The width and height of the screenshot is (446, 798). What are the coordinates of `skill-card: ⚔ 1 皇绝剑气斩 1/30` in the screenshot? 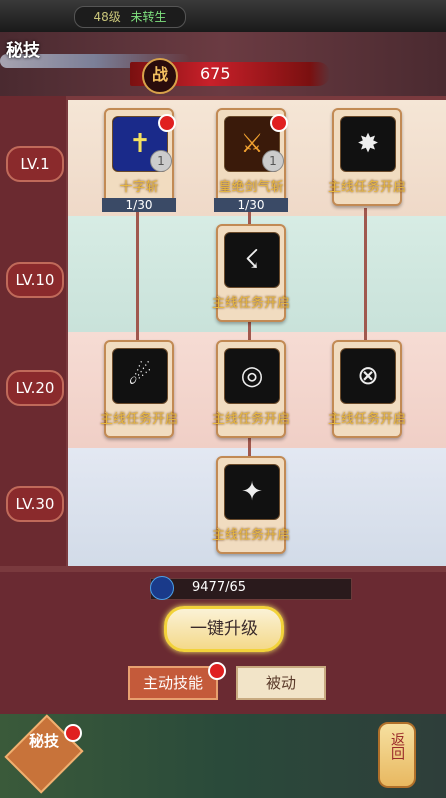 It's located at (251, 160).